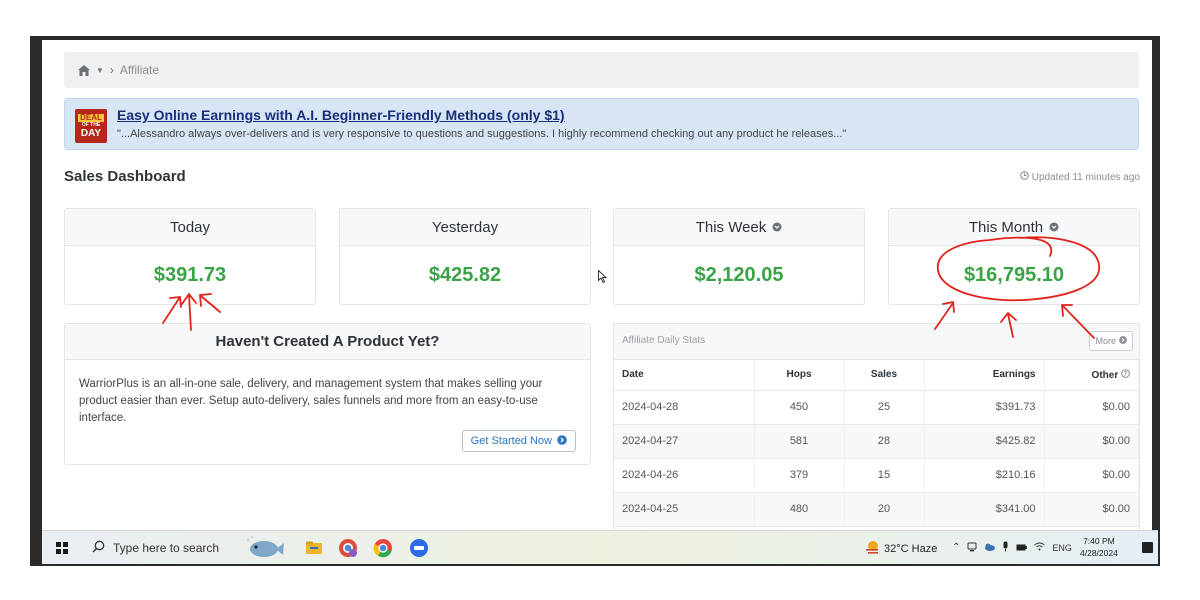 This screenshot has height=600, width=1200. I want to click on stat-card-this-month: This Month $16,795.10, so click(1014, 256).